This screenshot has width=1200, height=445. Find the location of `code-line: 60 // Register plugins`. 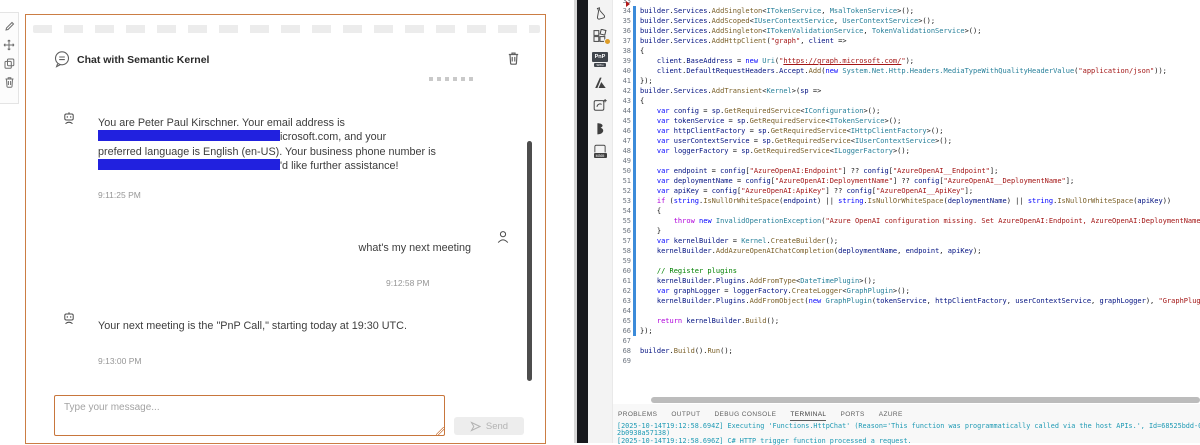

code-line: 60 // Register plugins is located at coordinates (906, 271).